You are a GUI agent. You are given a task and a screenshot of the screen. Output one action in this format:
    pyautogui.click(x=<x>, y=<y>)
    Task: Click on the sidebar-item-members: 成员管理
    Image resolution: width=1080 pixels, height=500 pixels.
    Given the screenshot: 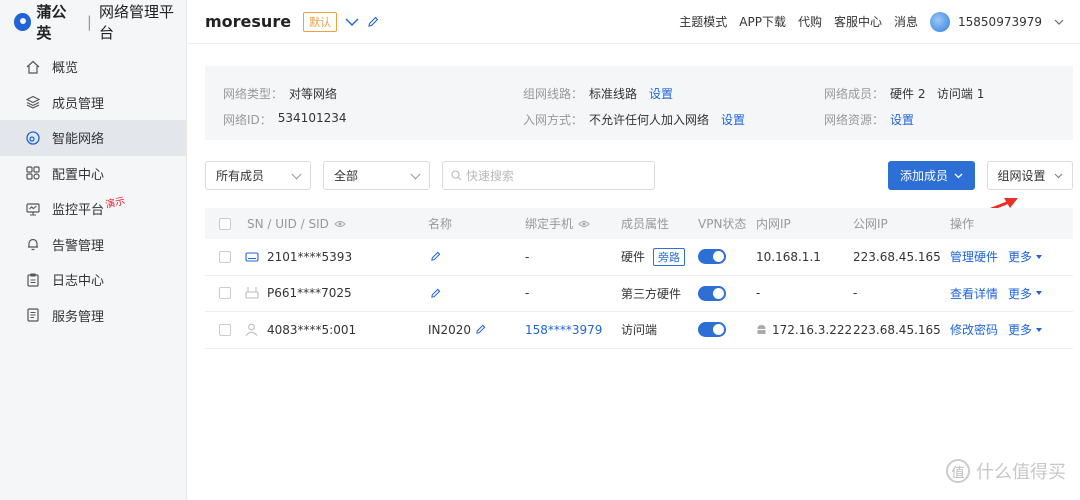 What is the action you would take?
    pyautogui.click(x=93, y=103)
    